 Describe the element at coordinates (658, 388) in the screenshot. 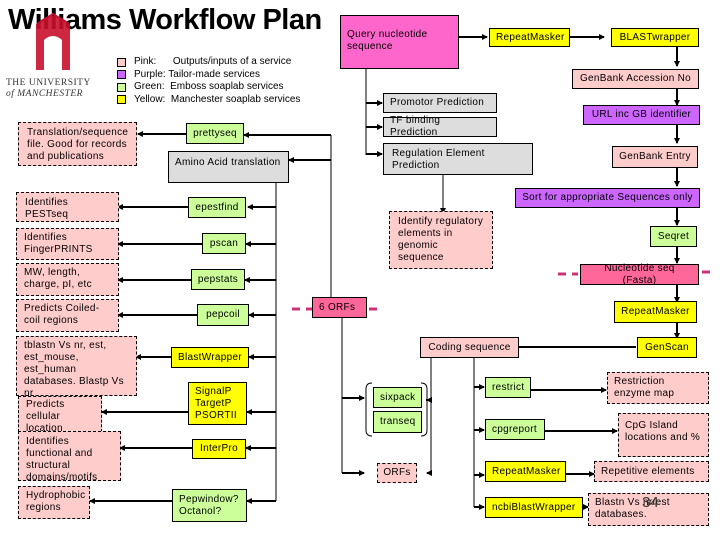

I see `output-restriction-map: Restriction enzyme map` at that location.